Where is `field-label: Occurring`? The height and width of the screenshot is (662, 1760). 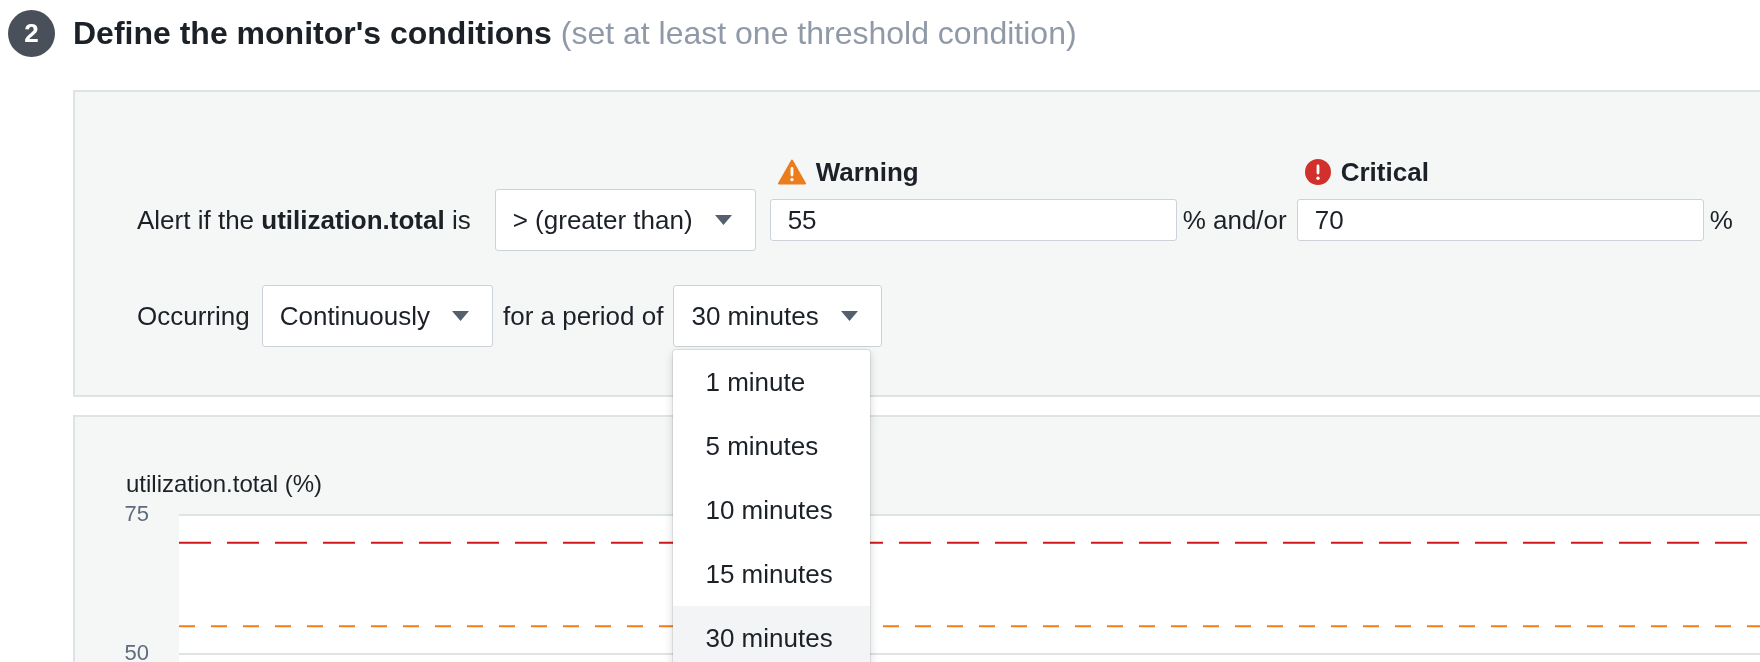
field-label: Occurring is located at coordinates (193, 316).